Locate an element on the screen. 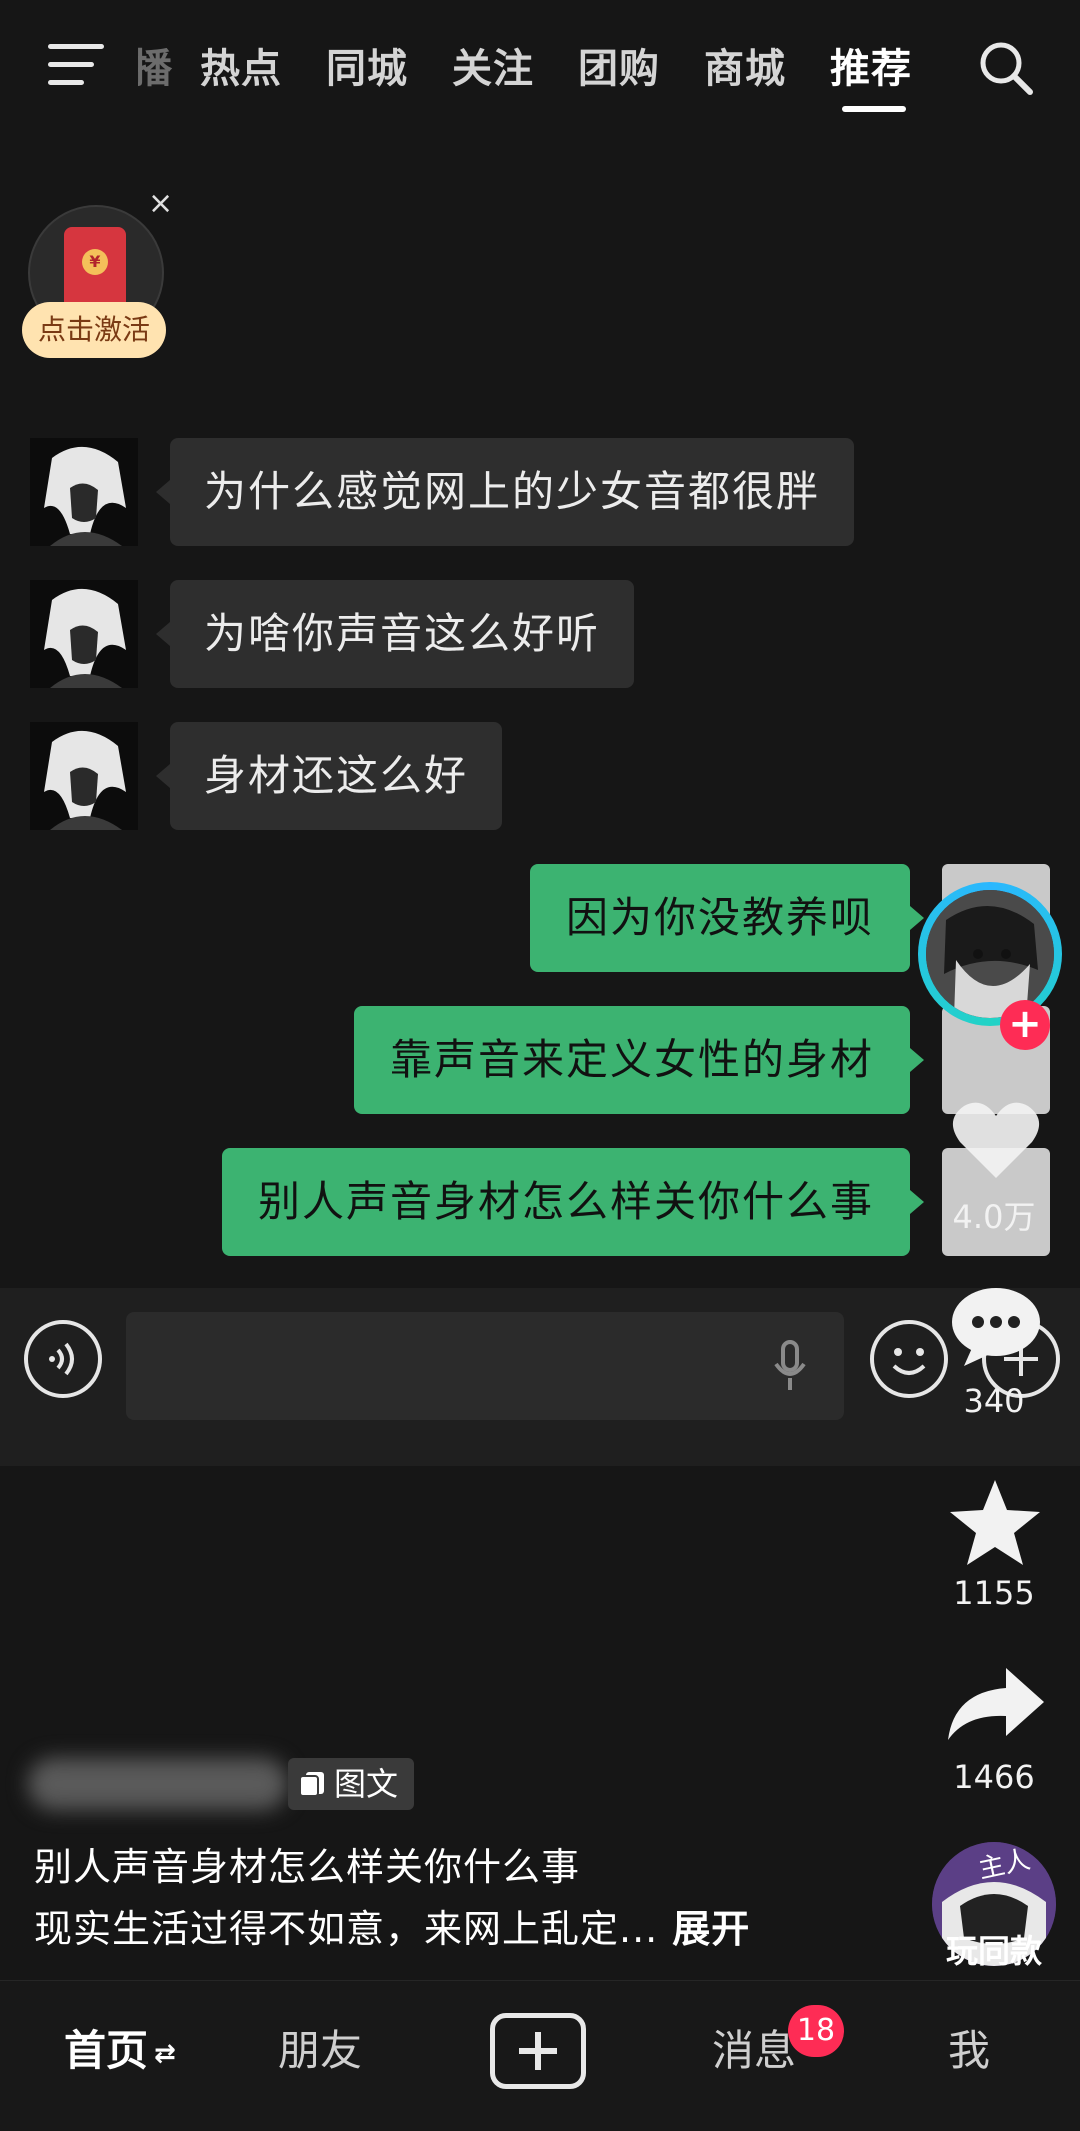  chat-bubble-sent: 因为你没教养呗 is located at coordinates (719, 918).